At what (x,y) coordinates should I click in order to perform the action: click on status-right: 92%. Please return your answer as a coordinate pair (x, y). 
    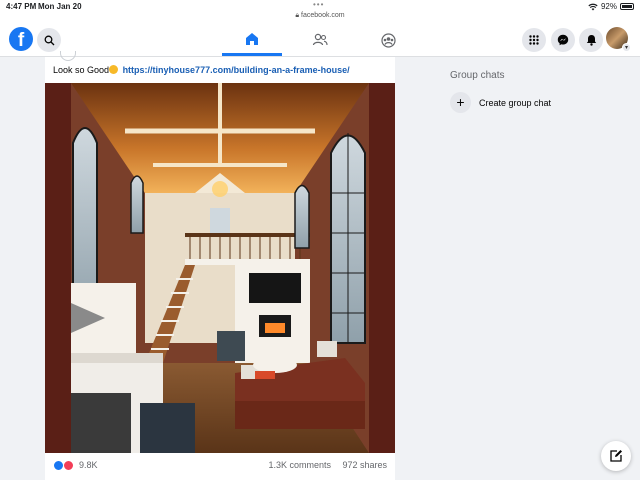
    Looking at the image, I should click on (611, 6).